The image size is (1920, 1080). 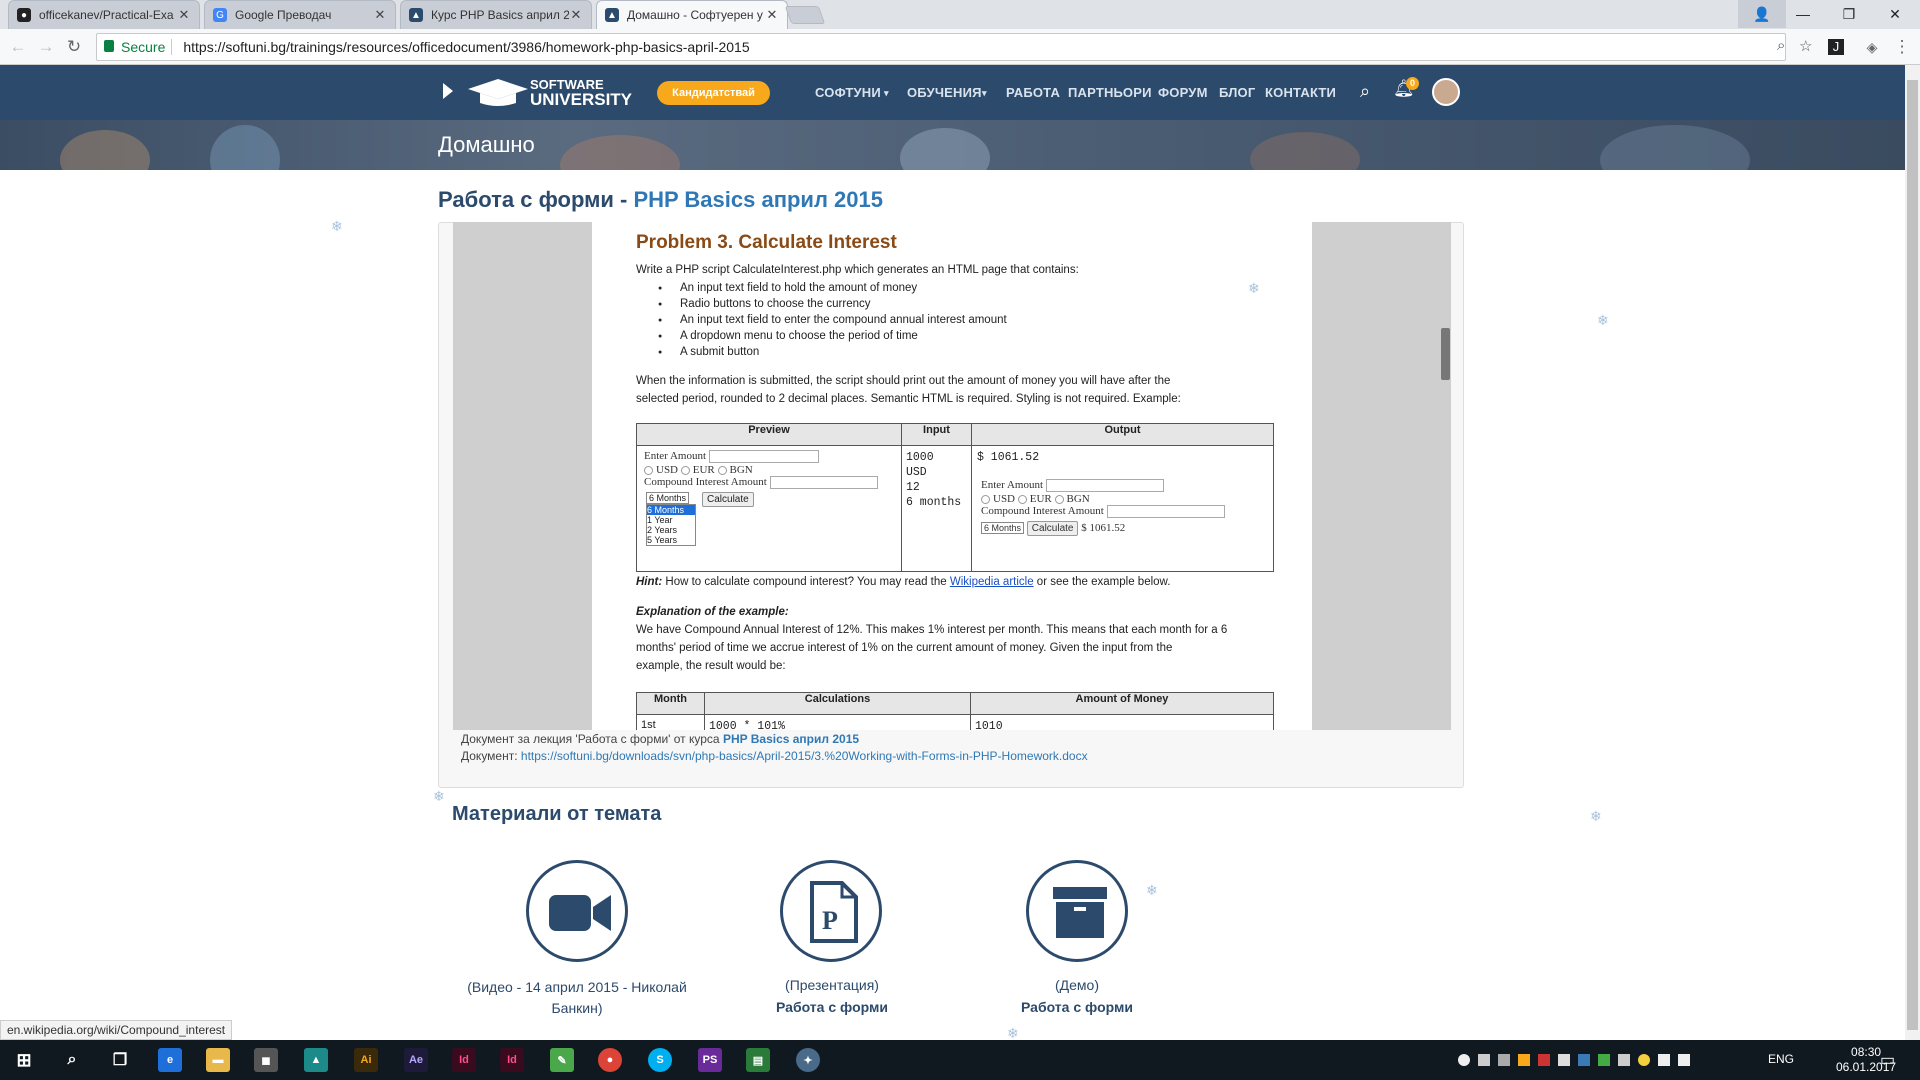 What do you see at coordinates (581, 93) in the screenshot?
I see `site-logo: SOFTWARE UNIVERSITY` at bounding box center [581, 93].